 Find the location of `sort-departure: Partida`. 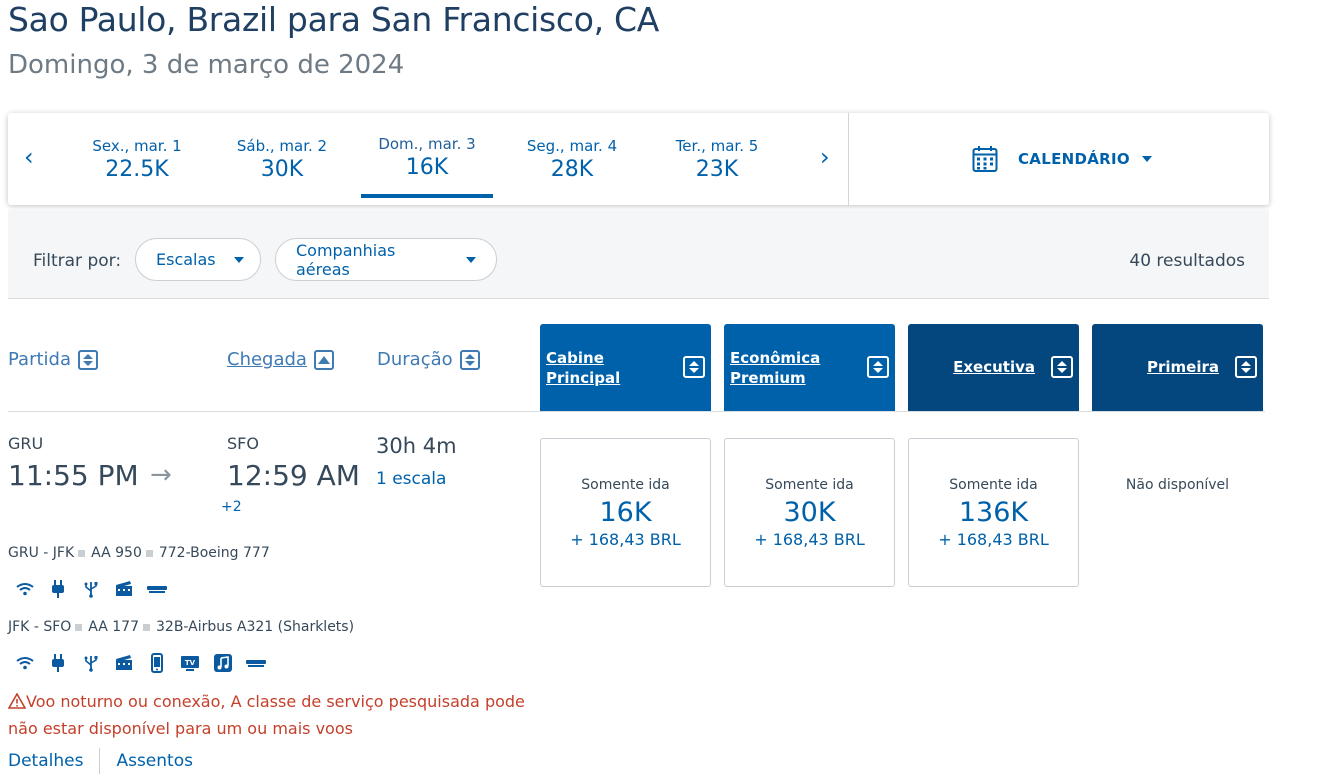

sort-departure: Partida is located at coordinates (53, 359).